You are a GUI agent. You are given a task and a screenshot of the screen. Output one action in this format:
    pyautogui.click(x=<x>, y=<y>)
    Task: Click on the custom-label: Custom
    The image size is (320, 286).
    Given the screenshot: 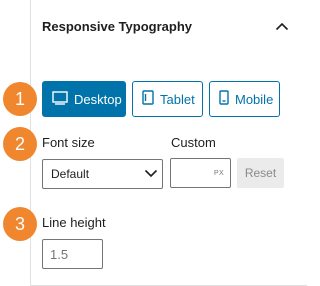 What is the action you would take?
    pyautogui.click(x=193, y=142)
    